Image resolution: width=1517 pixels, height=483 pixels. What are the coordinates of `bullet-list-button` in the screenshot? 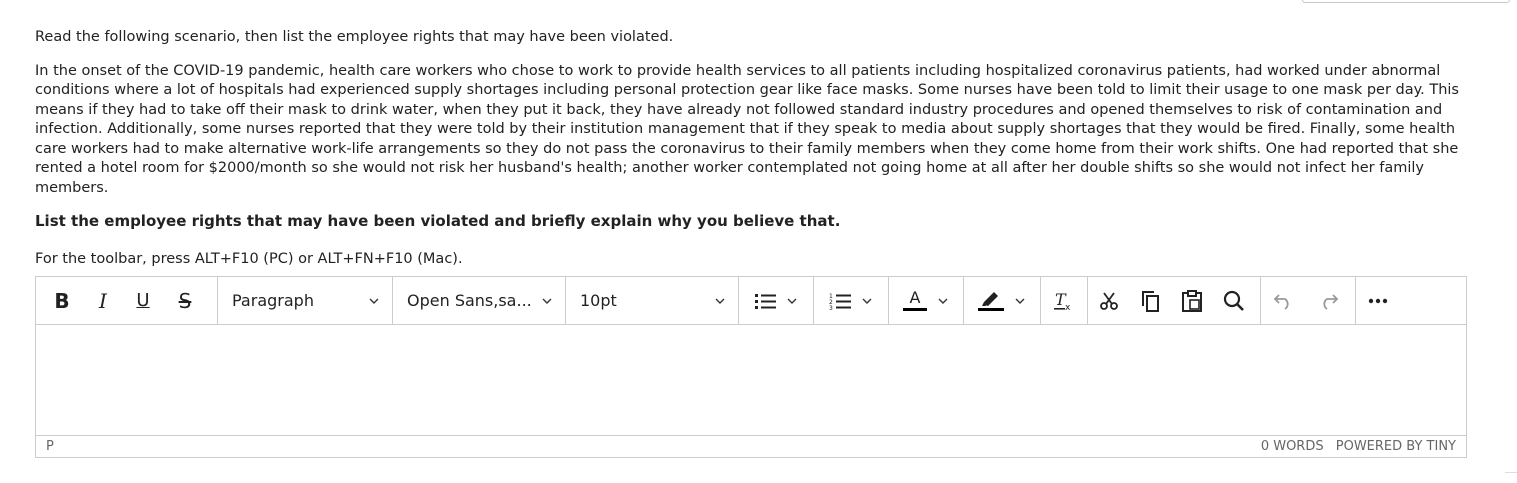 It's located at (776, 301).